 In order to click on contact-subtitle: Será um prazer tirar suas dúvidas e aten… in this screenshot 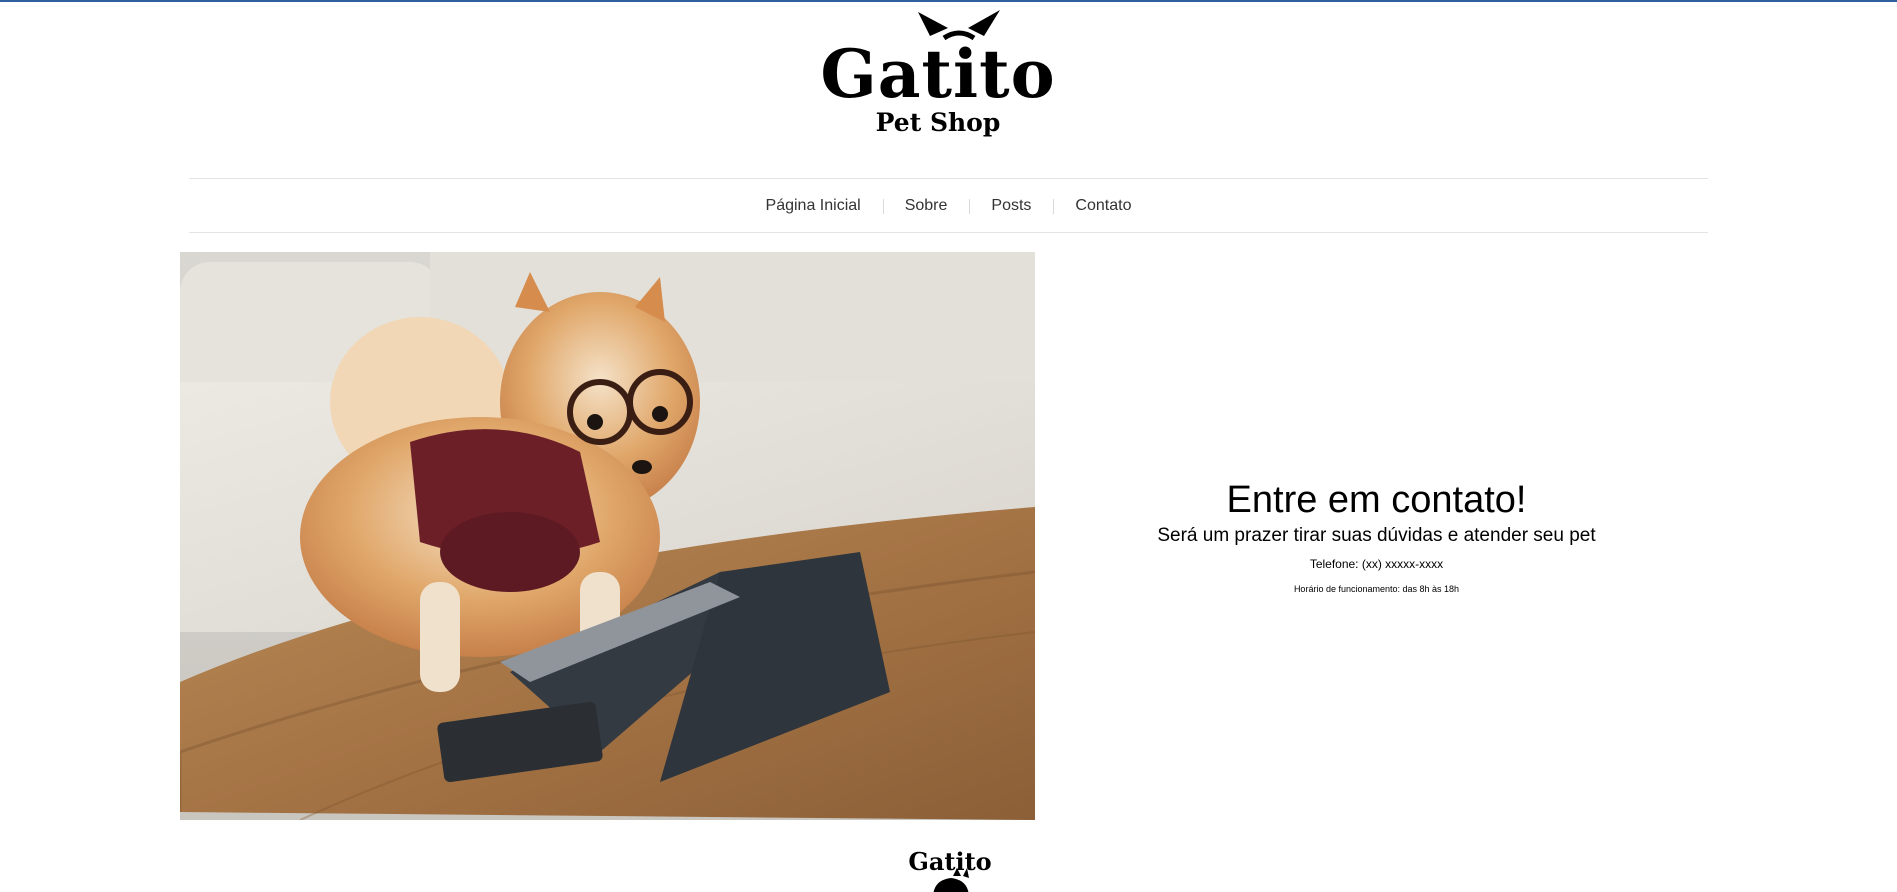, I will do `click(1376, 535)`.